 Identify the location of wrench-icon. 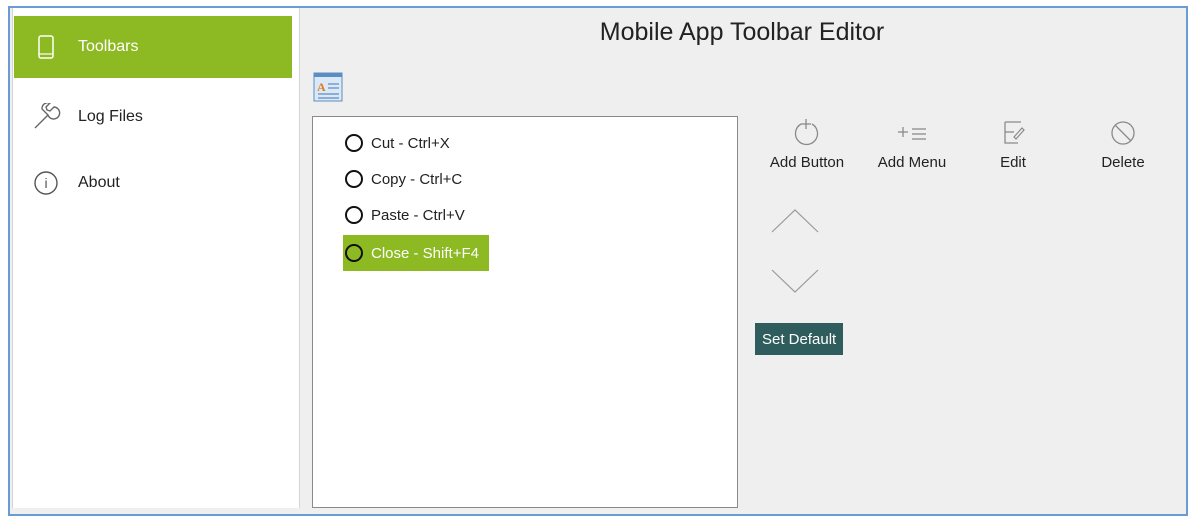
(46, 117).